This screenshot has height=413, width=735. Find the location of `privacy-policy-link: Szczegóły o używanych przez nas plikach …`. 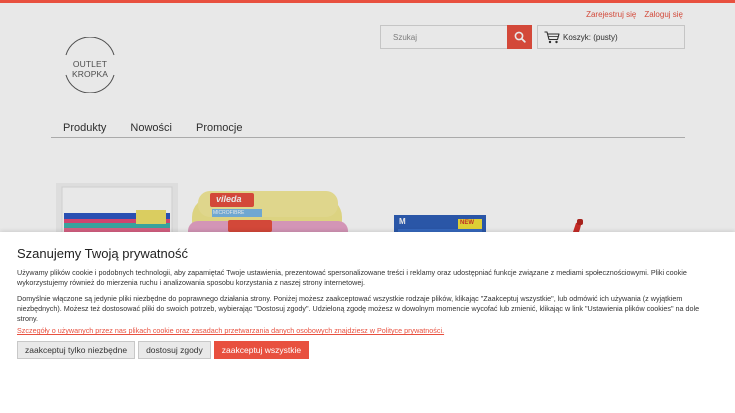

privacy-policy-link: Szczegóły o używanych przez nas plikach … is located at coordinates (367, 330).